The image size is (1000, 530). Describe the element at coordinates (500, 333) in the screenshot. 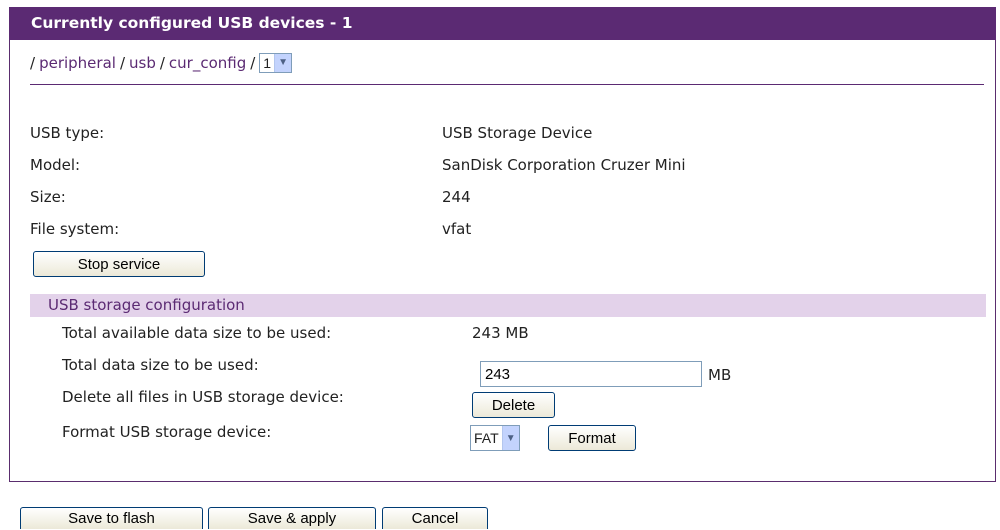

I see `available-size-value: 243 MB` at that location.